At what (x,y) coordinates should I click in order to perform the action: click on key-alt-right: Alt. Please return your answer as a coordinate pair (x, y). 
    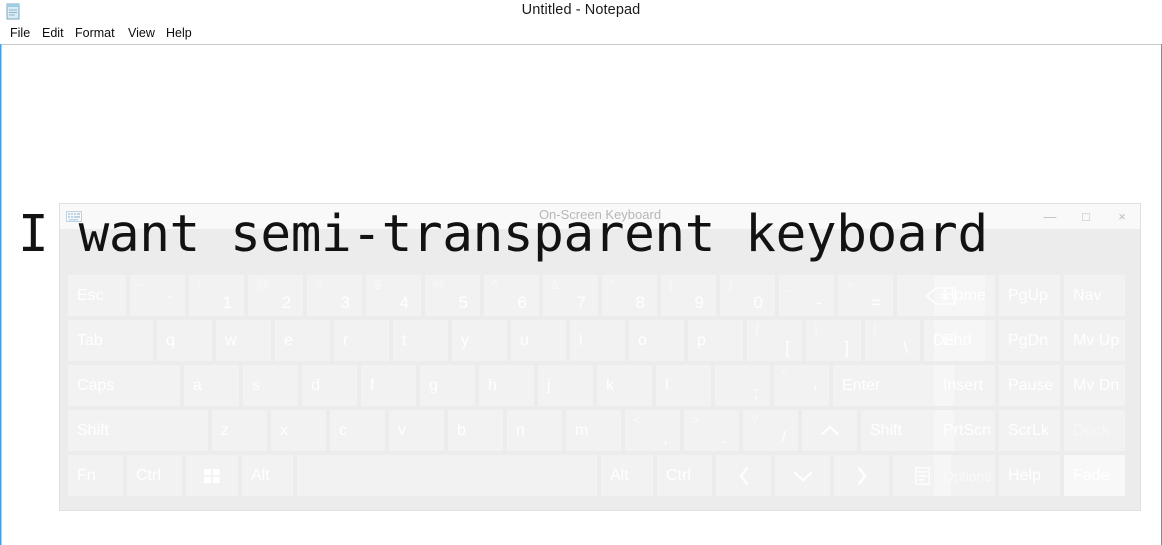
    Looking at the image, I should click on (627, 475).